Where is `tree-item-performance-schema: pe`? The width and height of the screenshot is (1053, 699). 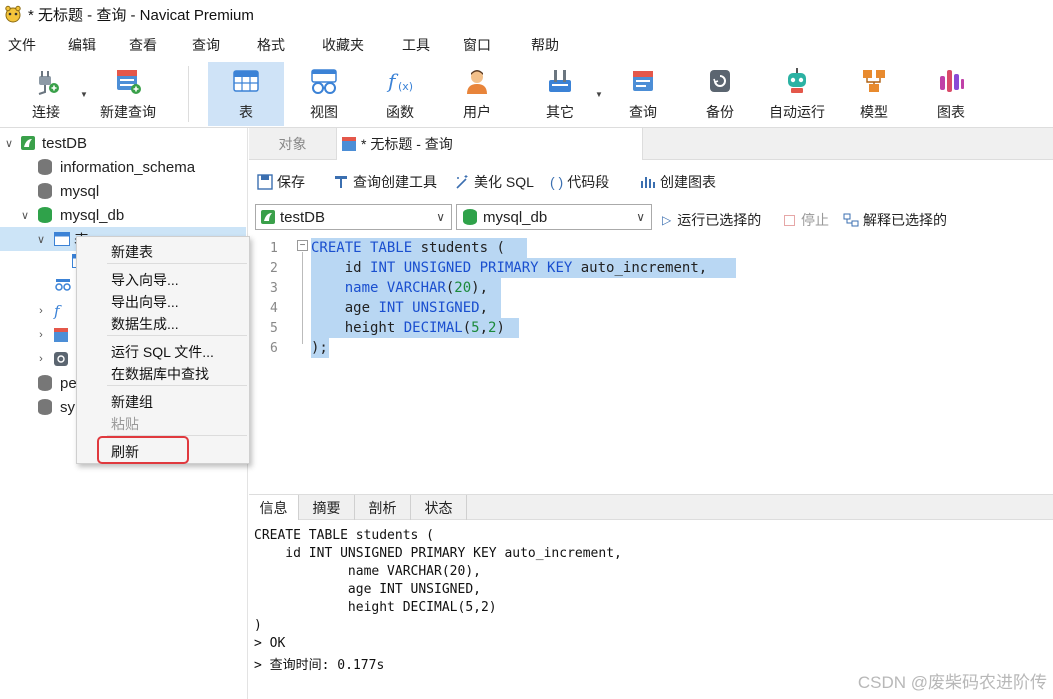
tree-item-performance-schema: pe is located at coordinates (57, 383).